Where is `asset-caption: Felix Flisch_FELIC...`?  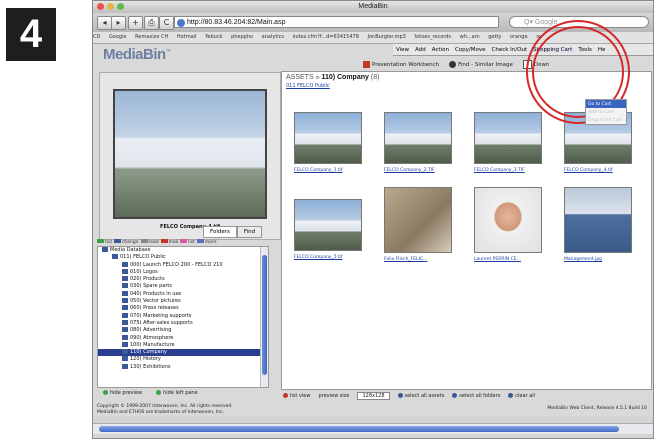
asset-caption: Felix Flisch_FELIC... is located at coordinates (405, 259).